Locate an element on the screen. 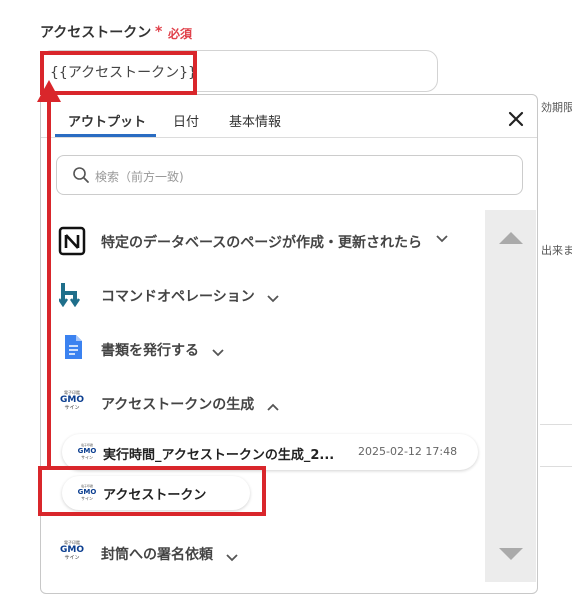 This screenshot has height=600, width=572. notion-icon is located at coordinates (72, 243).